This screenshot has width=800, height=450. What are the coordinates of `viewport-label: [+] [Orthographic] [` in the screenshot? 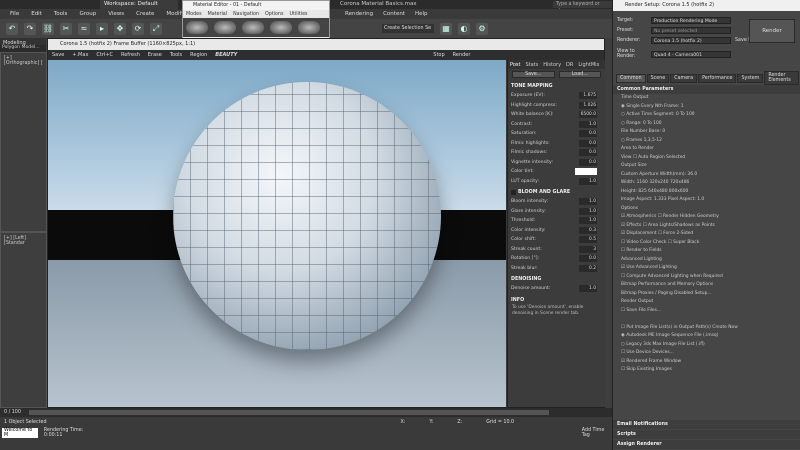 It's located at (23, 61).